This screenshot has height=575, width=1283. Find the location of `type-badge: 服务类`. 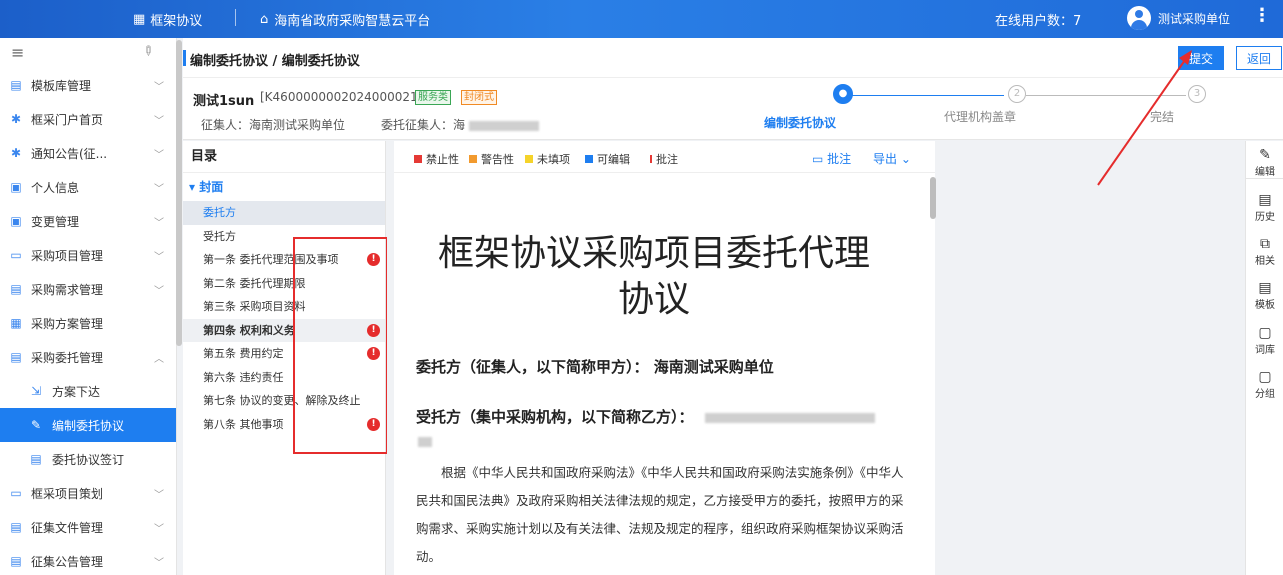

type-badge: 服务类 is located at coordinates (433, 97).